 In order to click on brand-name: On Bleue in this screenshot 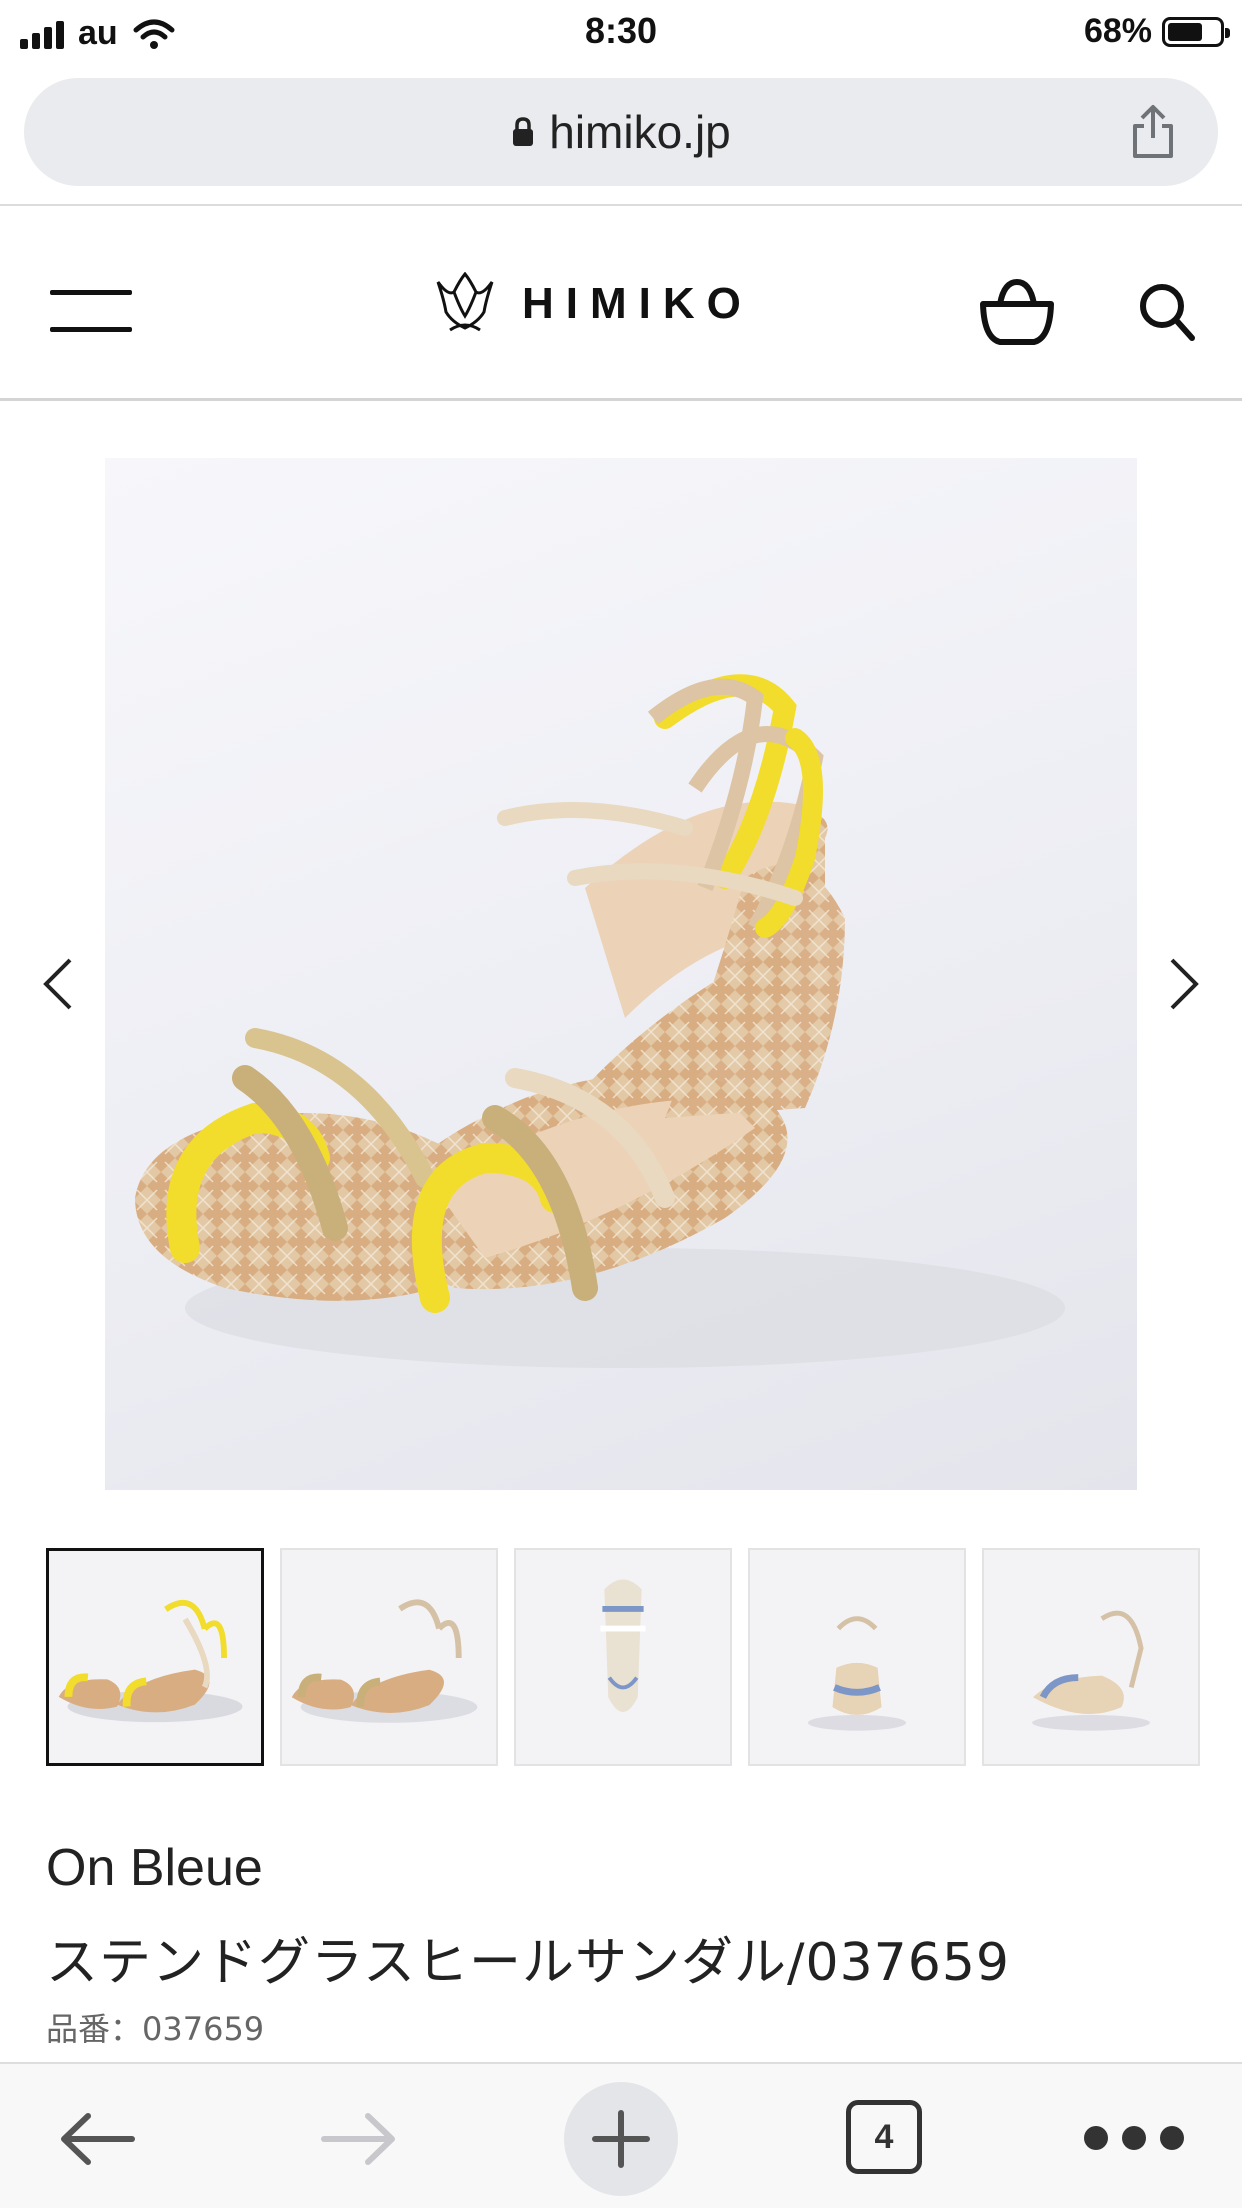, I will do `click(154, 1868)`.